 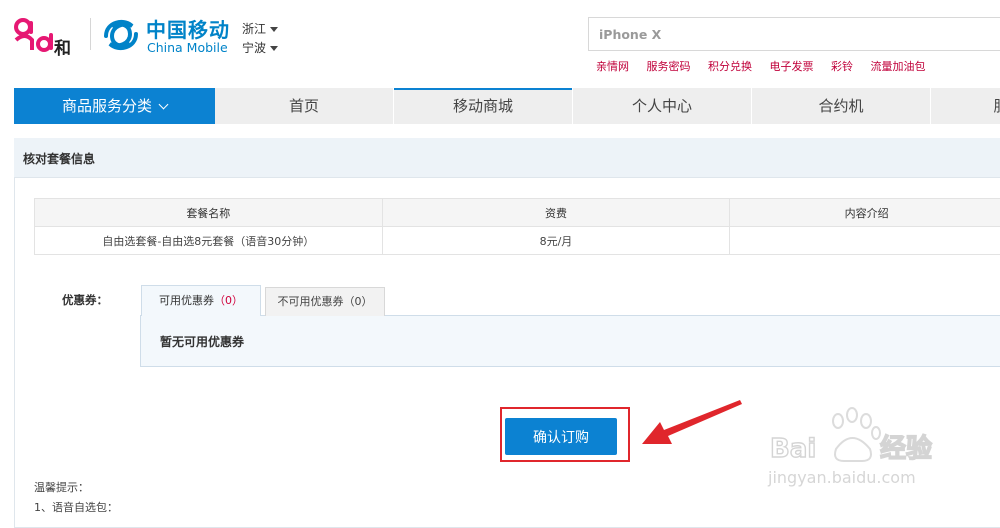 I want to click on table-header-row: 套餐名称 资费 内容介绍, so click(x=517, y=213).